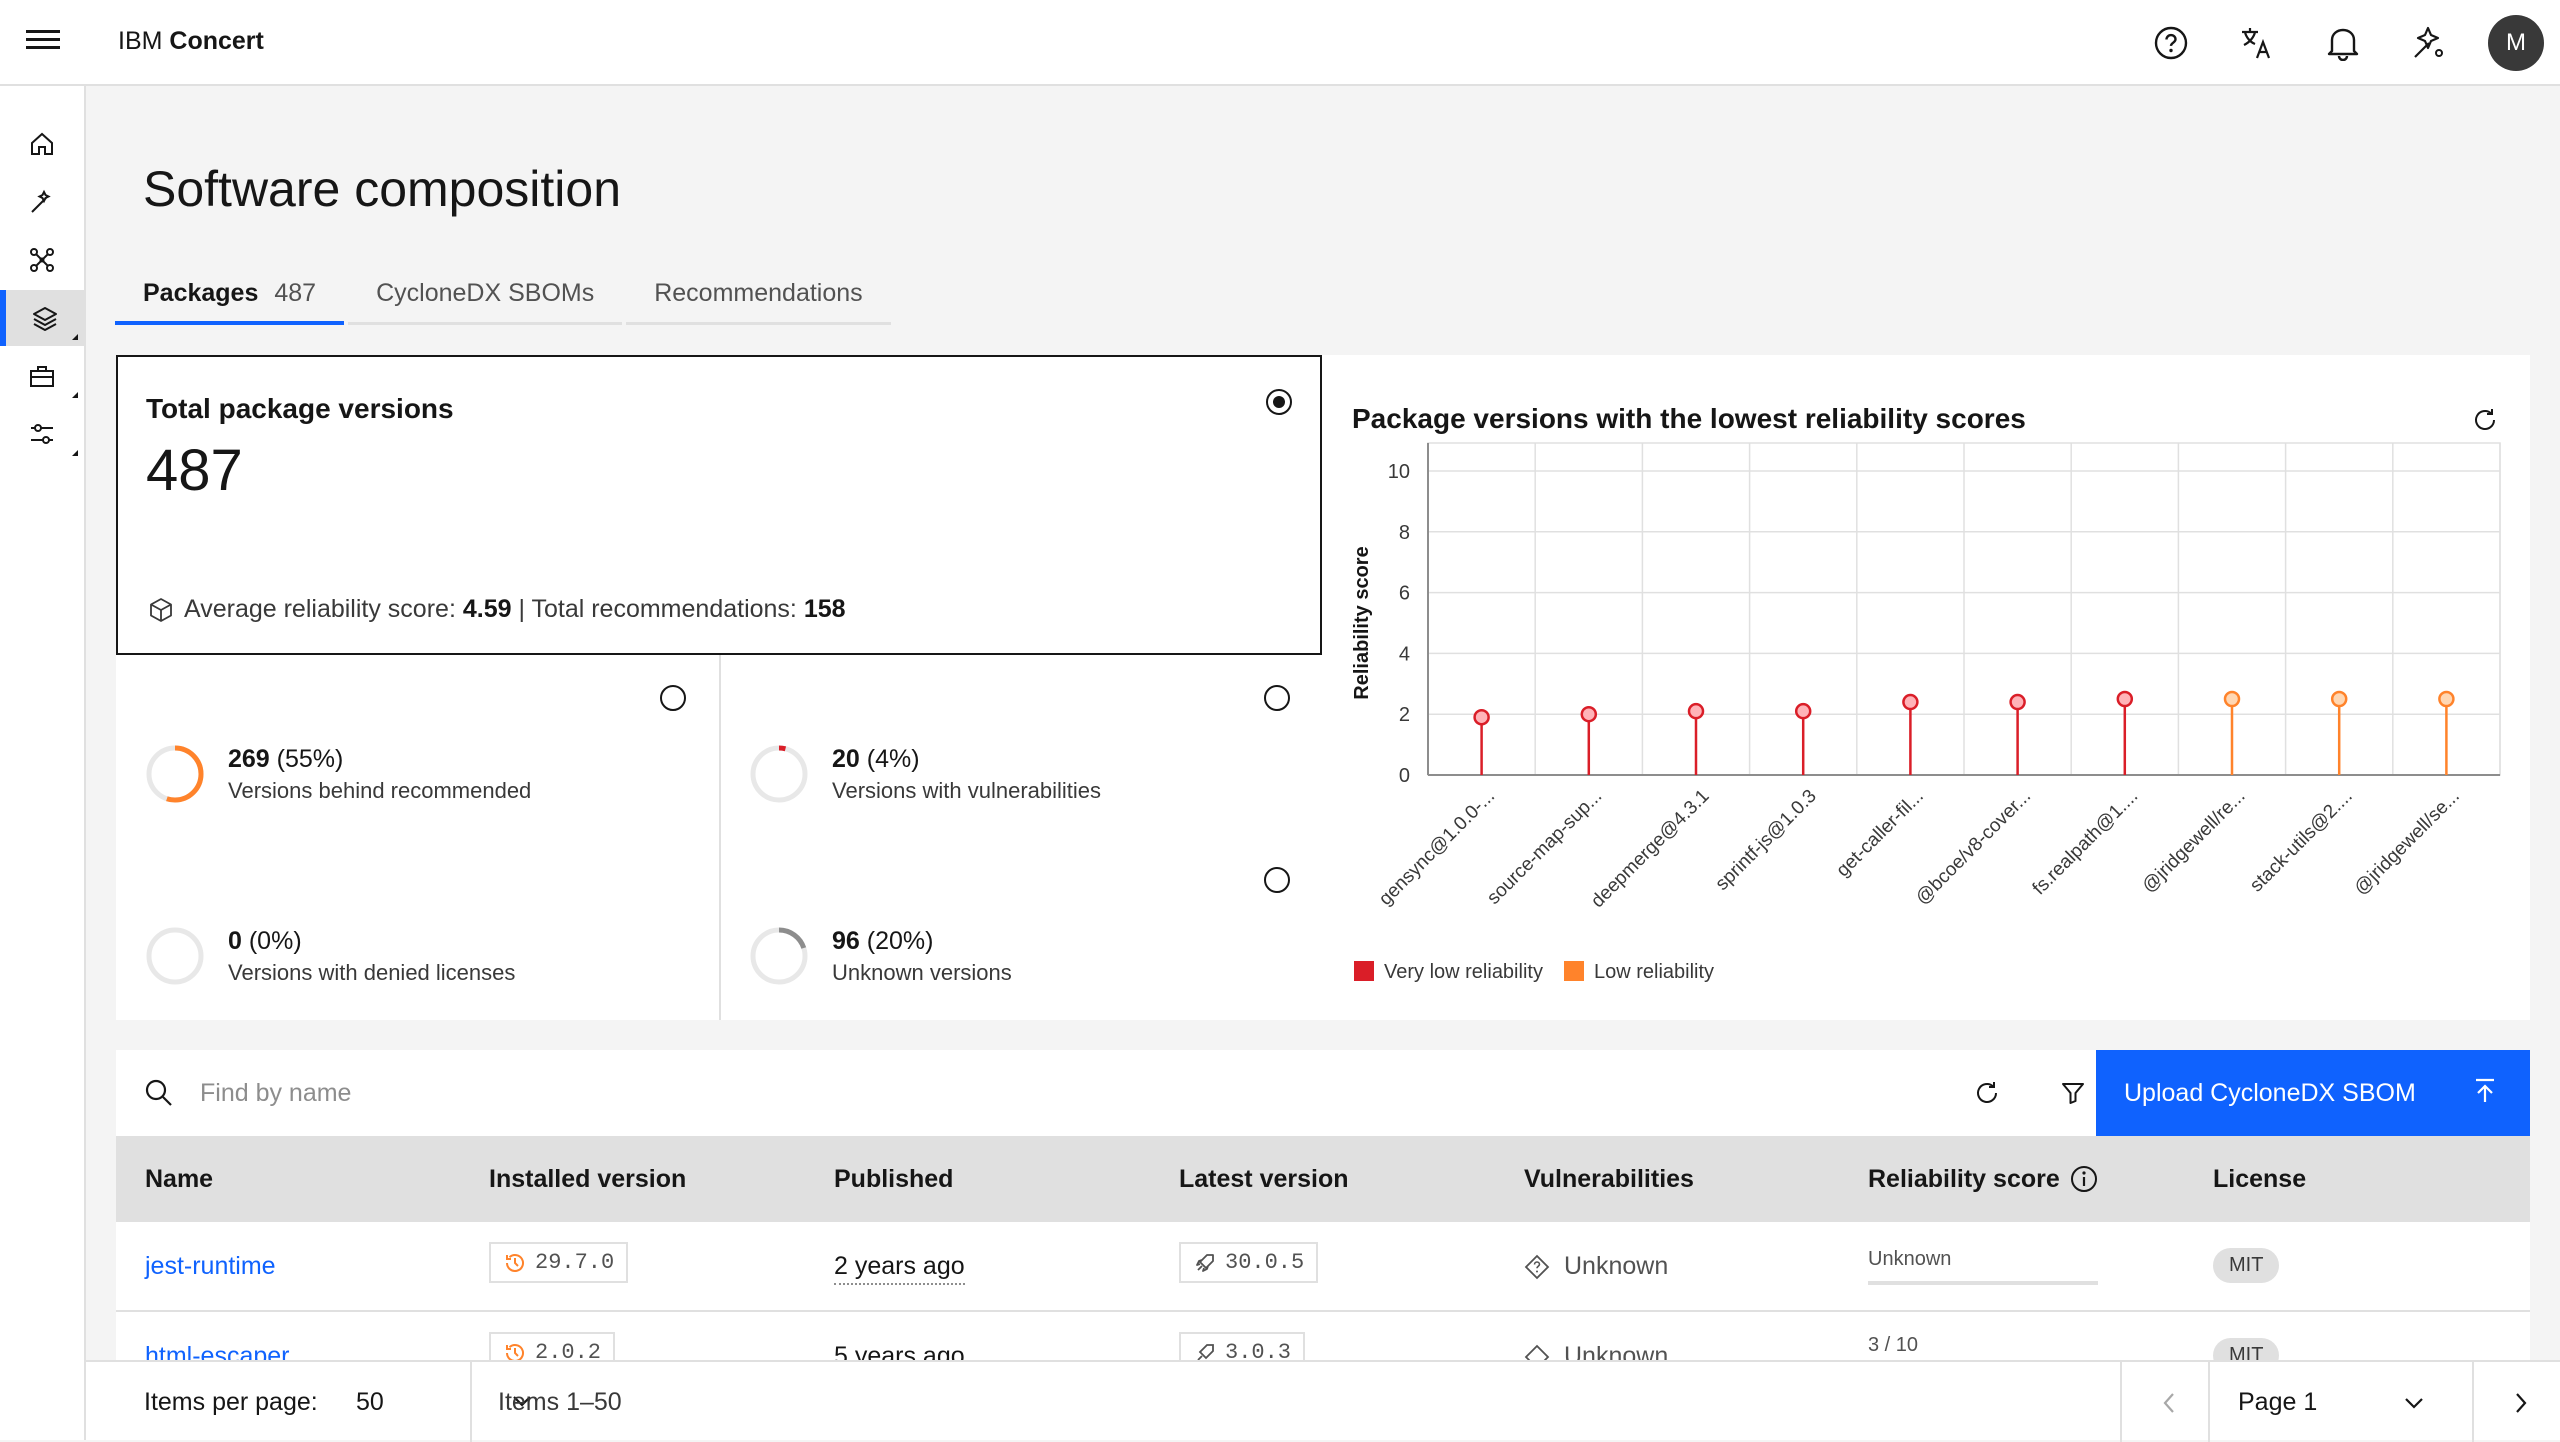  I want to click on stat-count: 0, so click(235, 940).